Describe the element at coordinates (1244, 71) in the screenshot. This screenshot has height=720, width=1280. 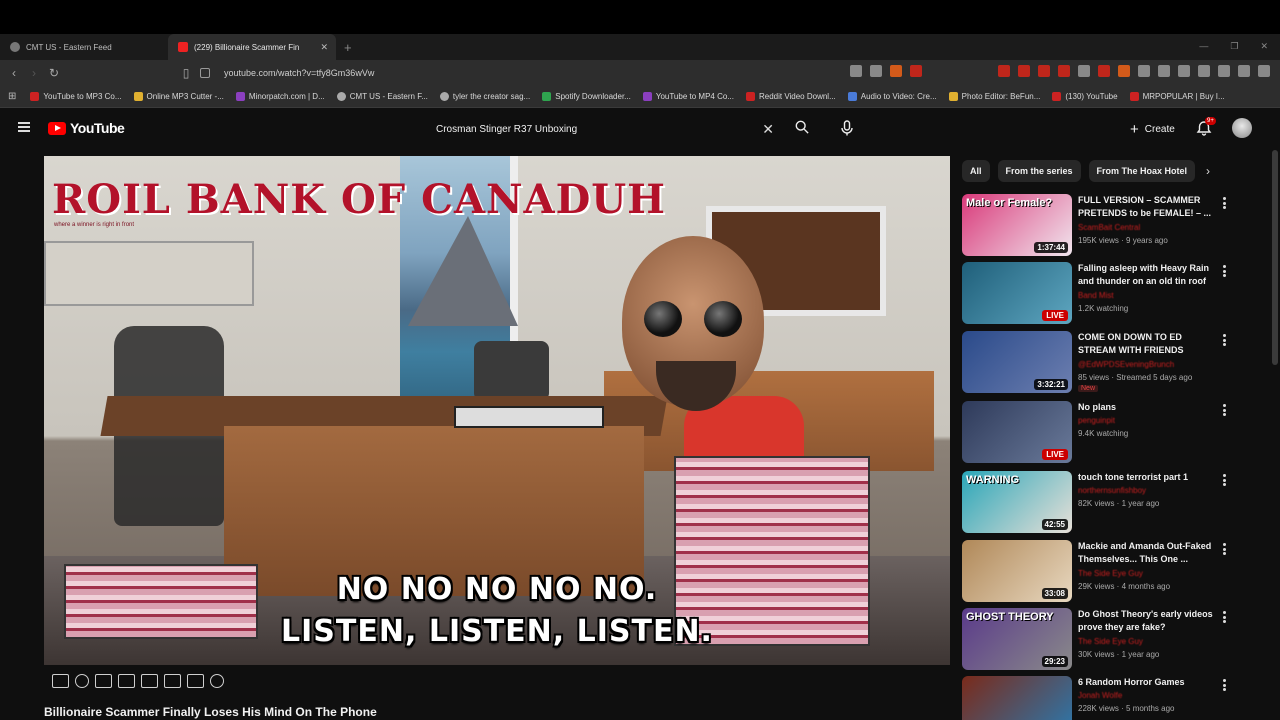
I see `vpn-icon` at that location.